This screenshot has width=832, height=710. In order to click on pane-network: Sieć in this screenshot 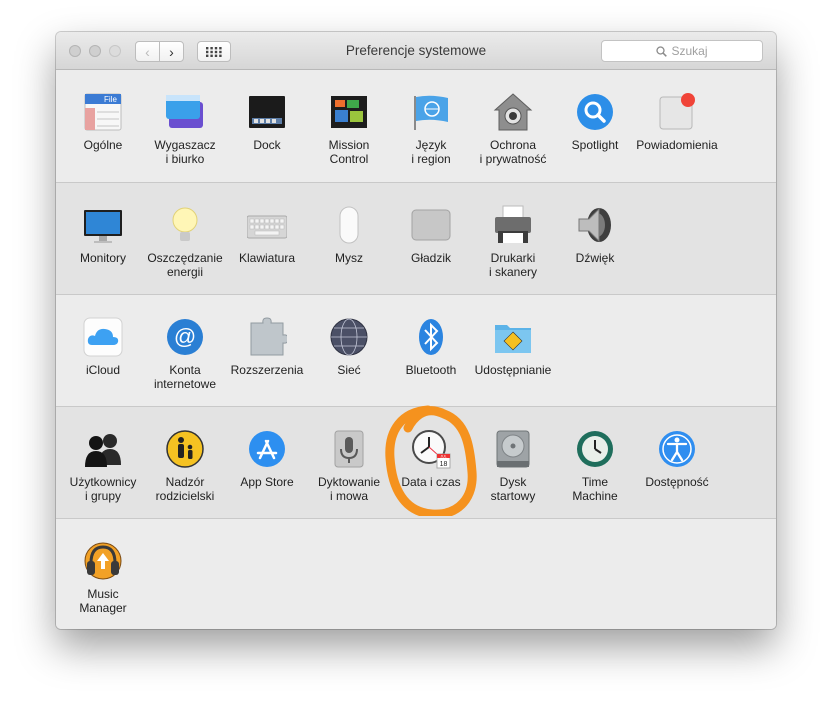, I will do `click(349, 347)`.